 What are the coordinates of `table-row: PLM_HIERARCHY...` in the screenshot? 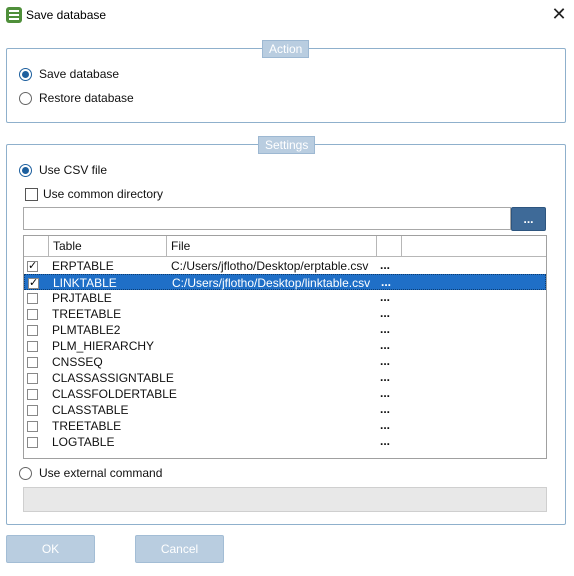 It's located at (285, 346).